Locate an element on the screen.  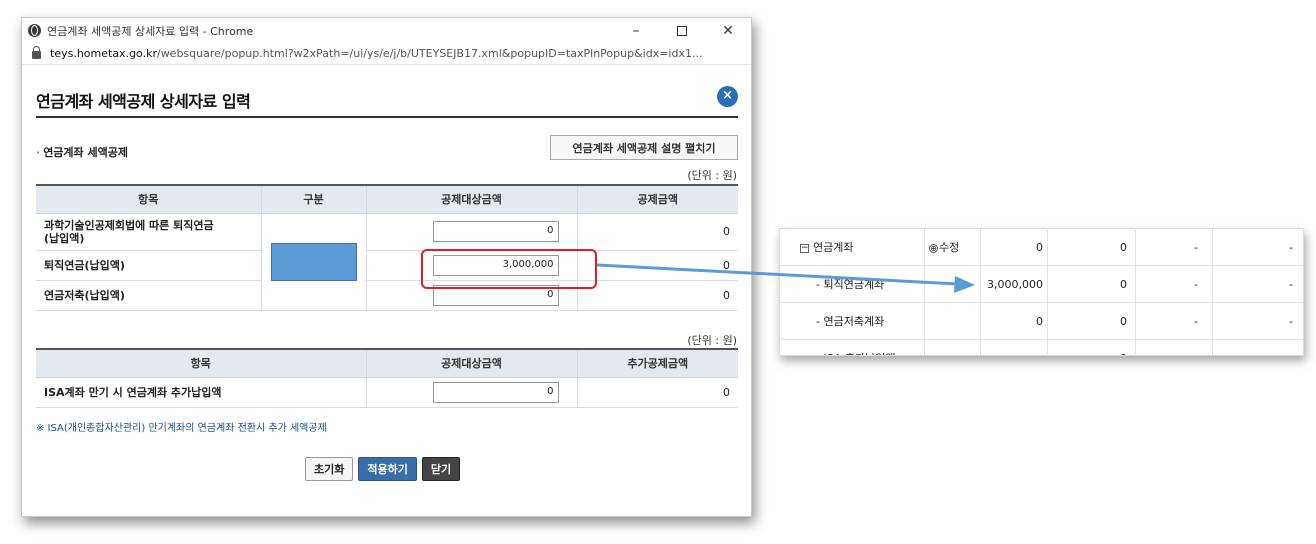
connector-arrow is located at coordinates (785, 278).